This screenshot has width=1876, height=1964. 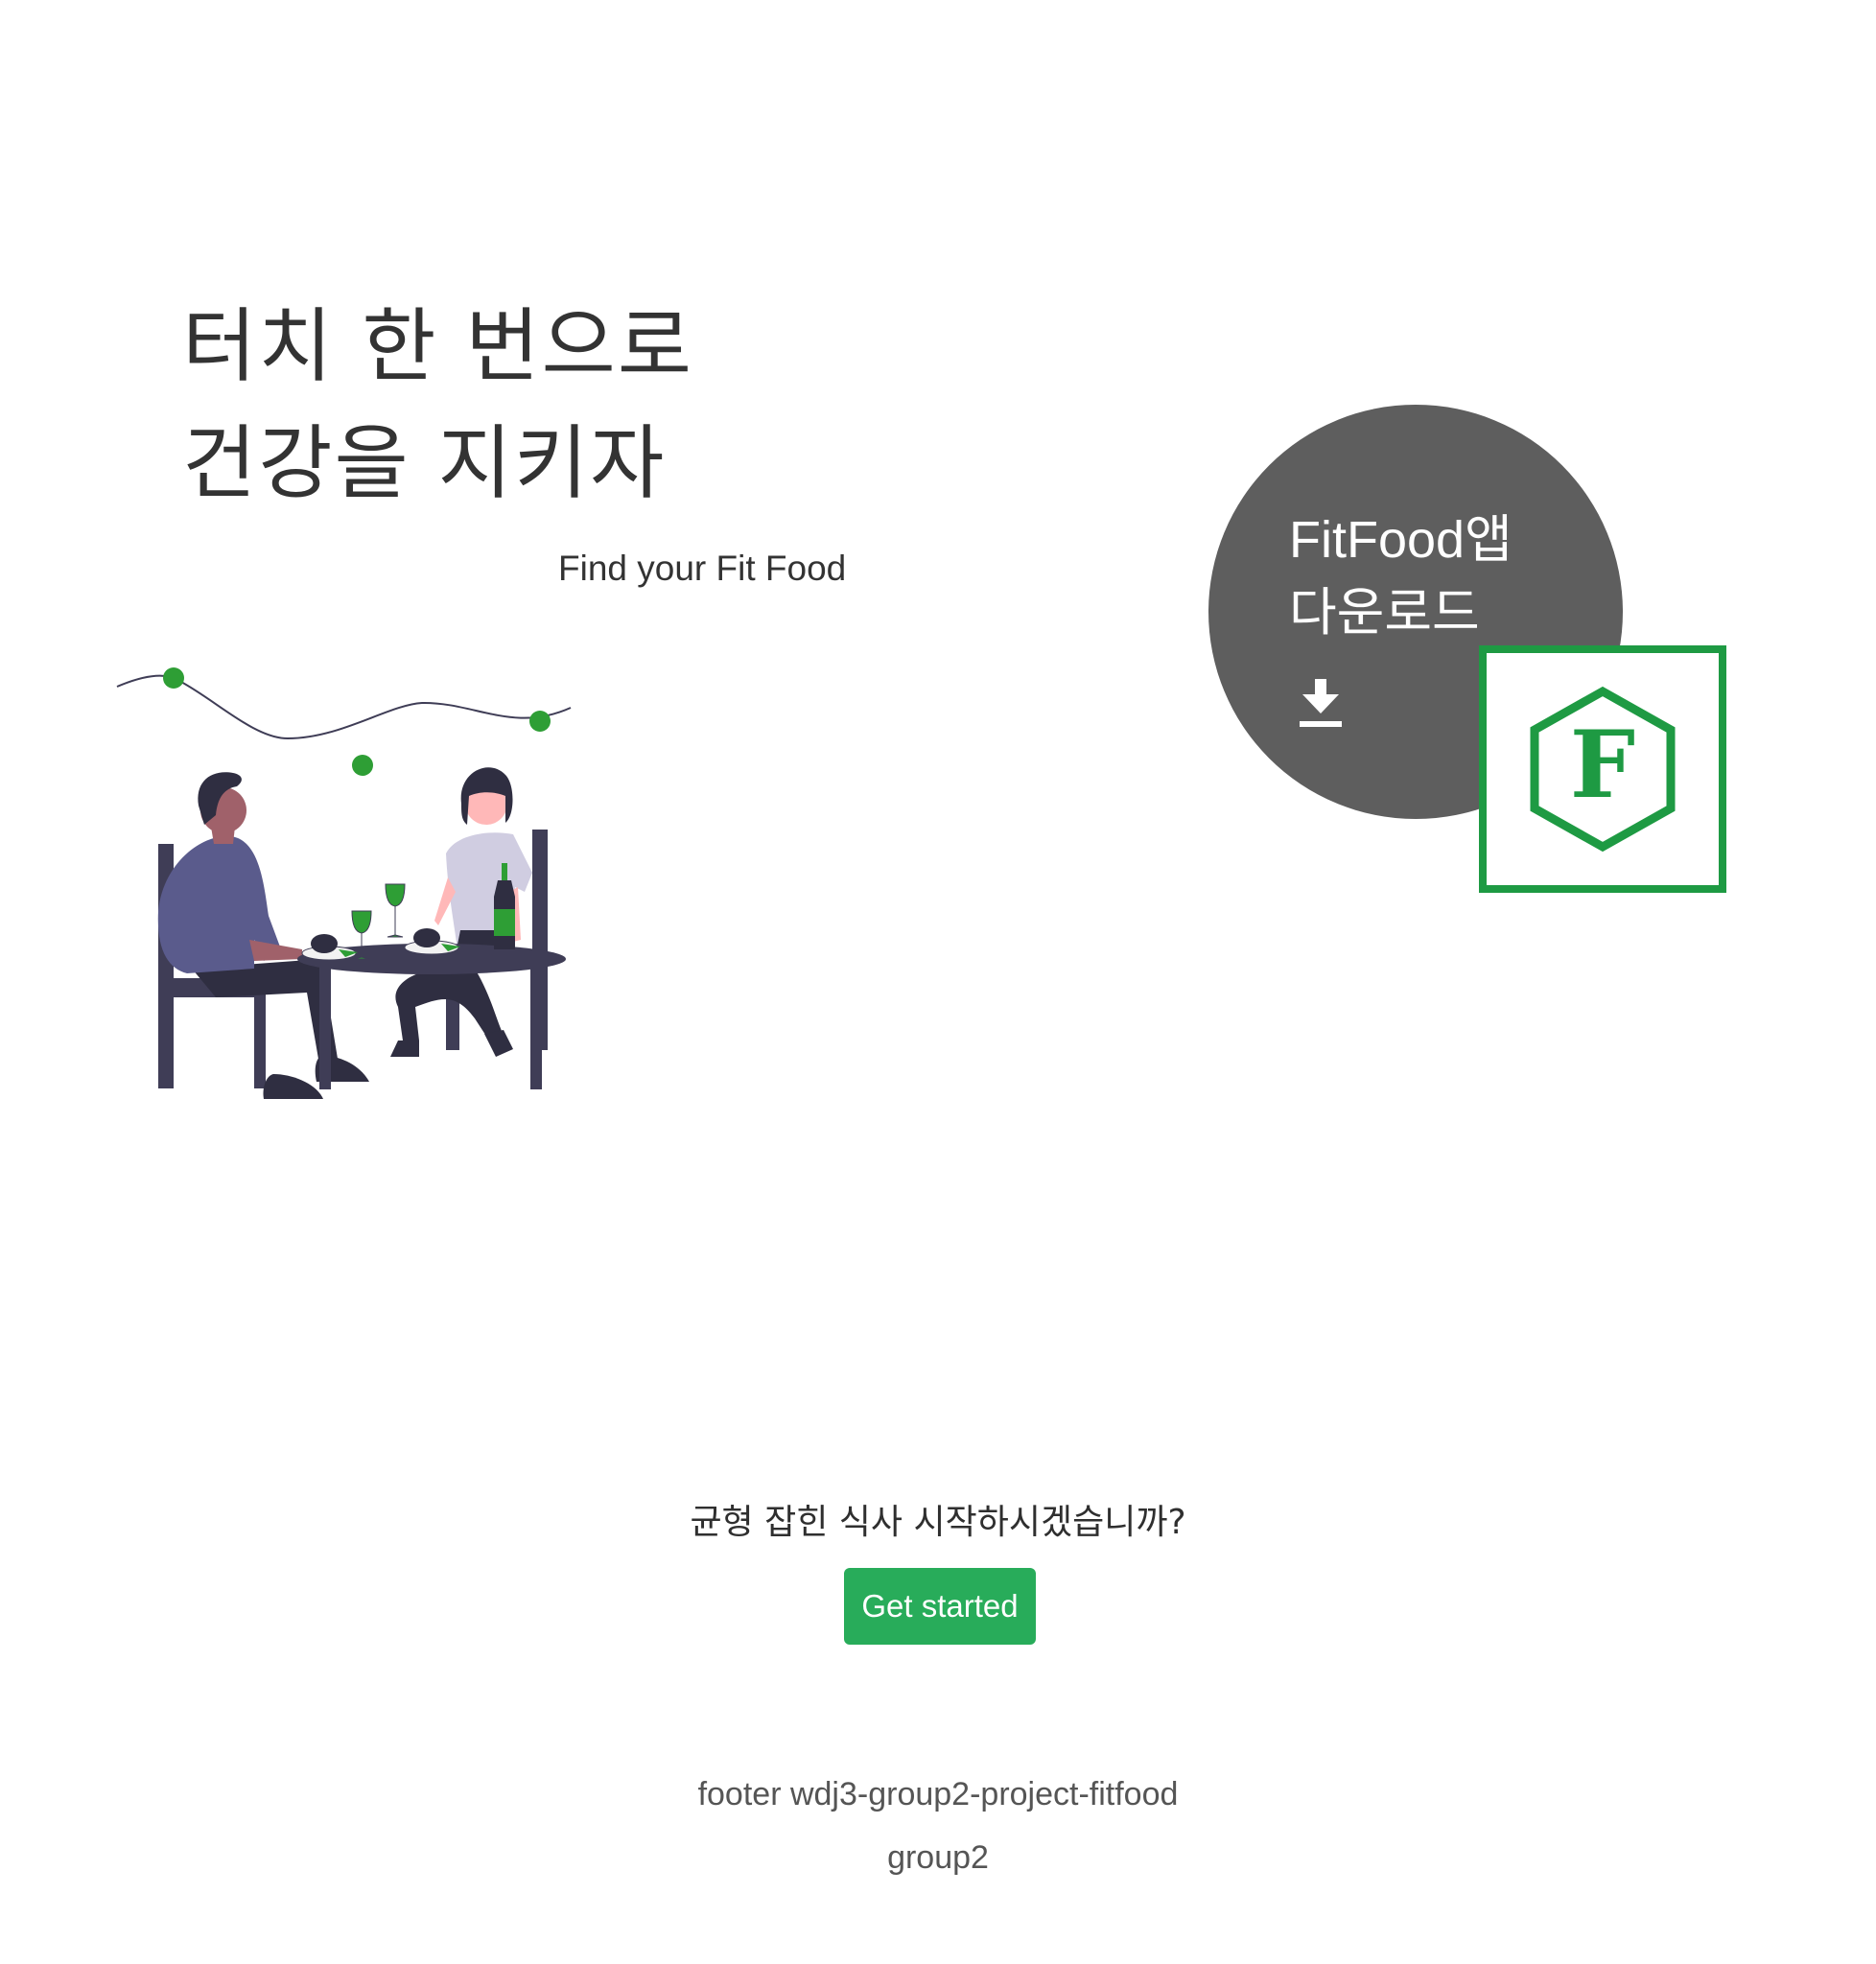 I want to click on app-download-title-line1: FitFood앱, so click(x=1401, y=540).